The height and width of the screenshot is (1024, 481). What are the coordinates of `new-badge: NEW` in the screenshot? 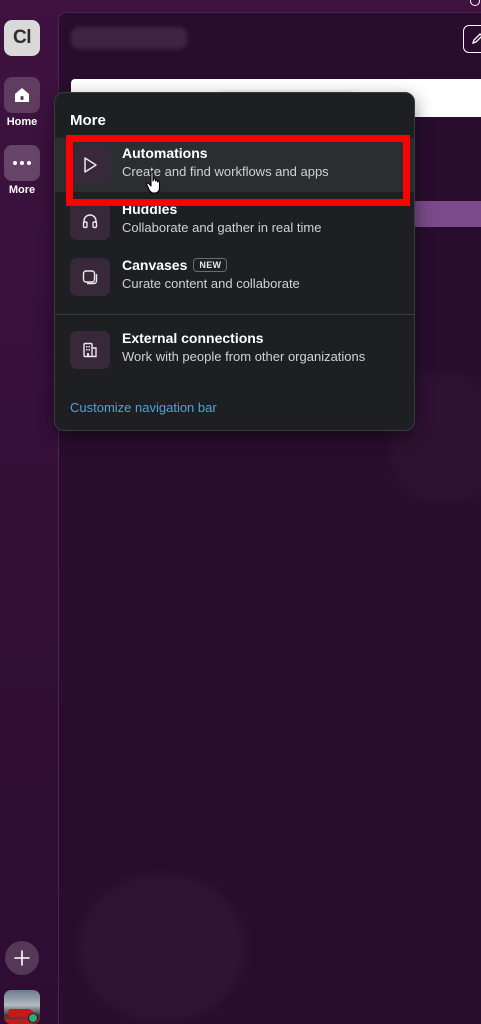 It's located at (210, 265).